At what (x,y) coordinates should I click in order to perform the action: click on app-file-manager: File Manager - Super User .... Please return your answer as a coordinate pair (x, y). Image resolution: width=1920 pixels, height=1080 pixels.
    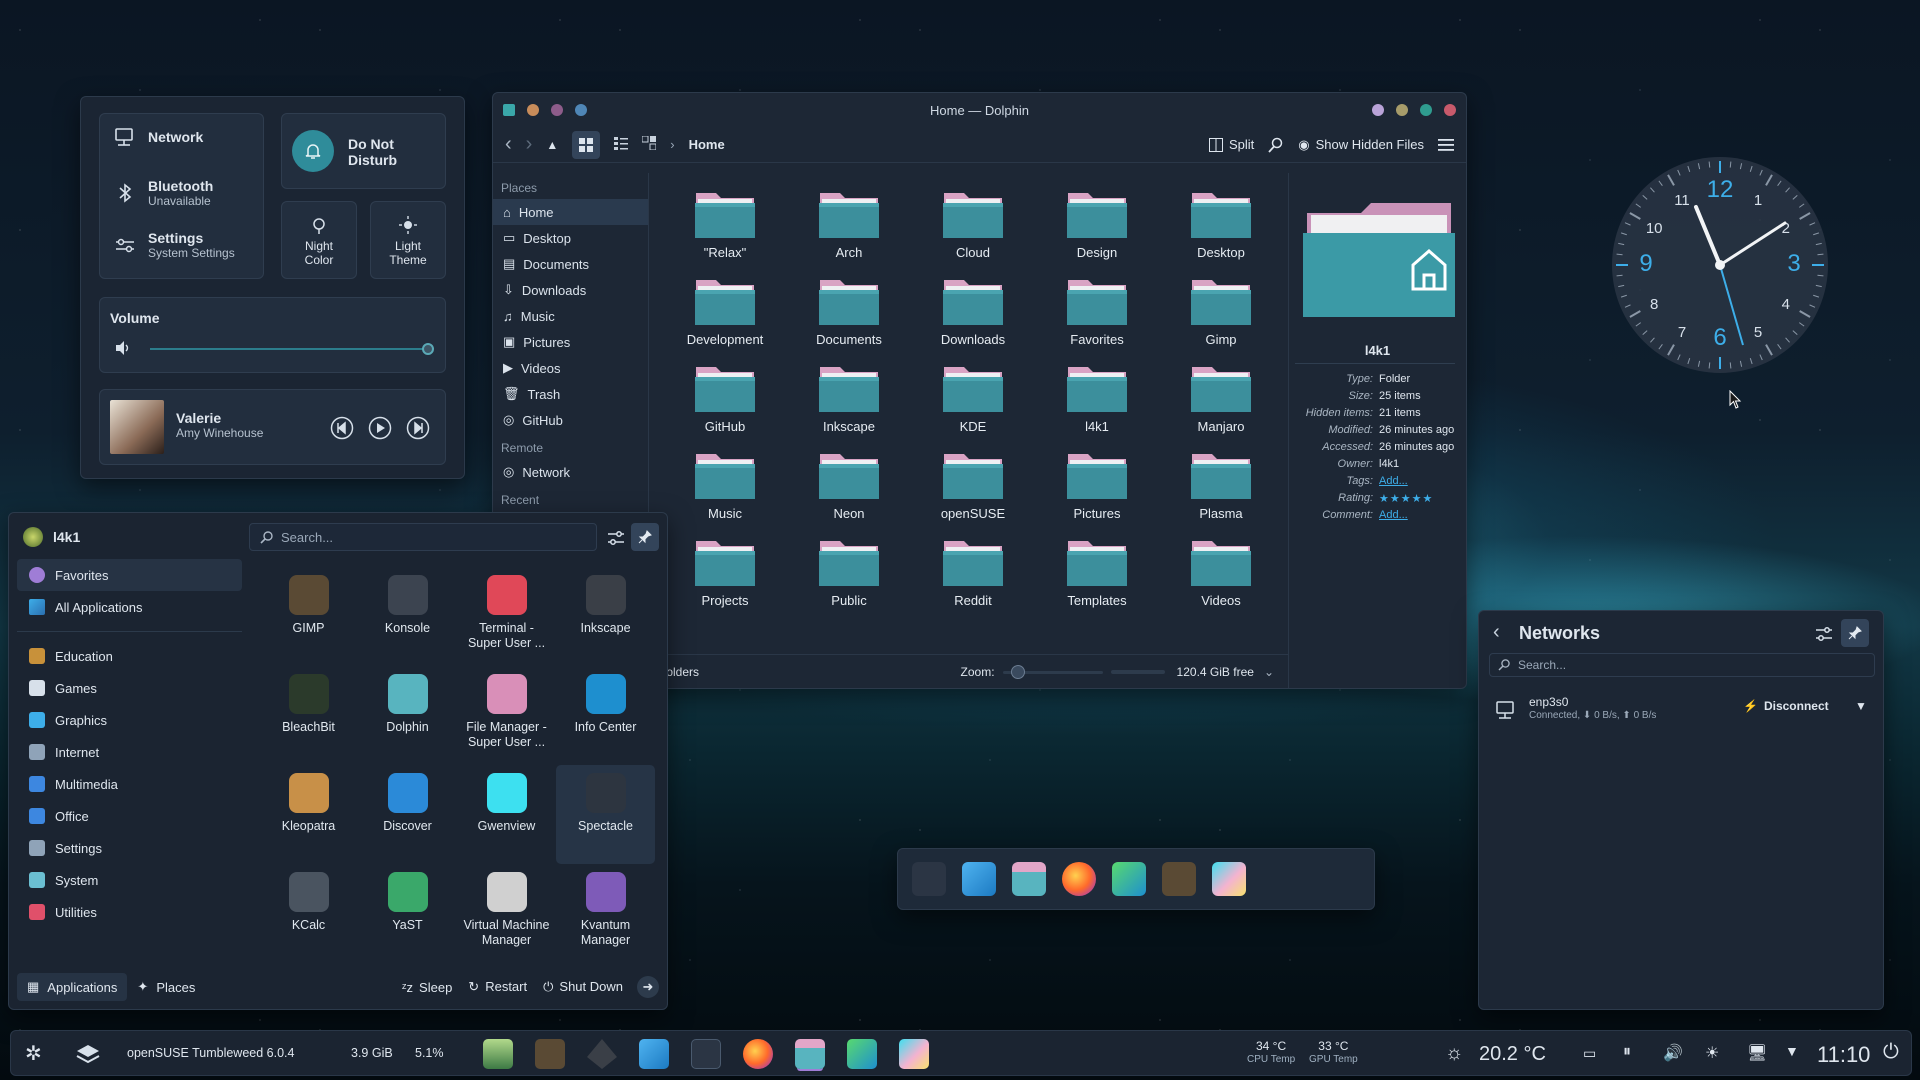
    Looking at the image, I should click on (506, 715).